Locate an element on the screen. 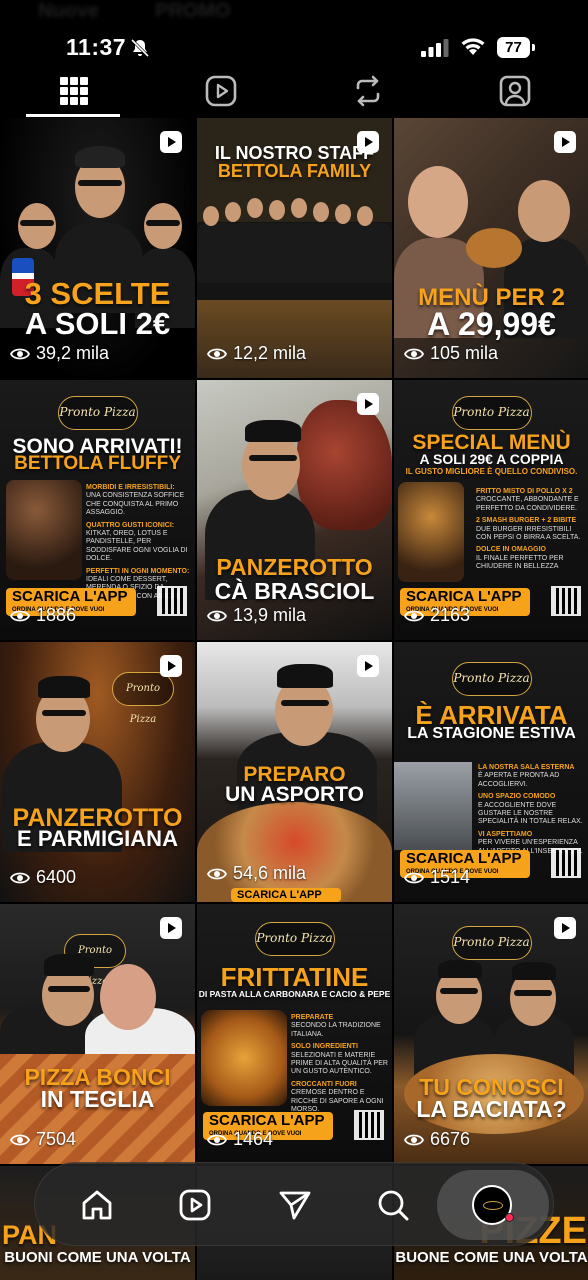  clock: 11:37 is located at coordinates (96, 47).